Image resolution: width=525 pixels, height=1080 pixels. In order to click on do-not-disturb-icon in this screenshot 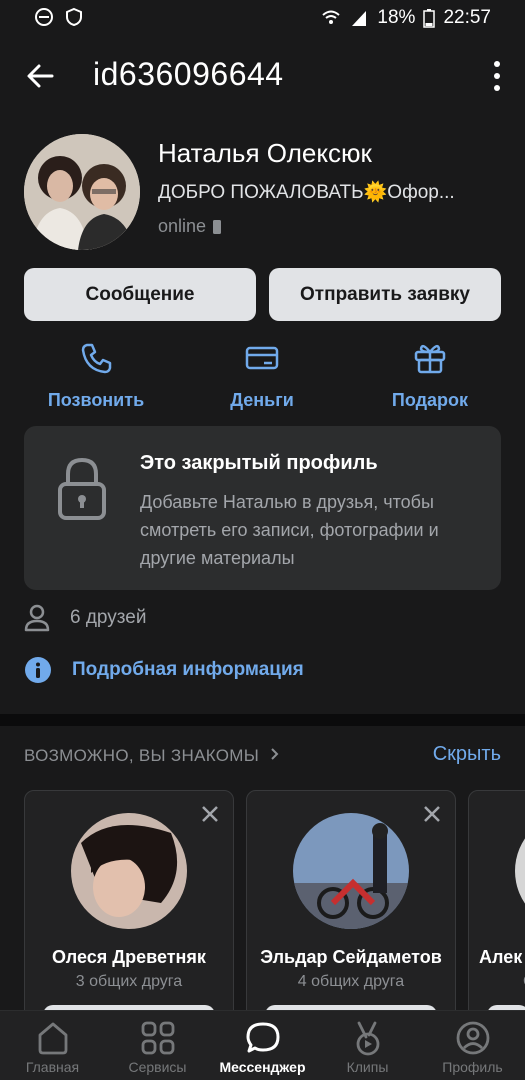, I will do `click(44, 17)`.